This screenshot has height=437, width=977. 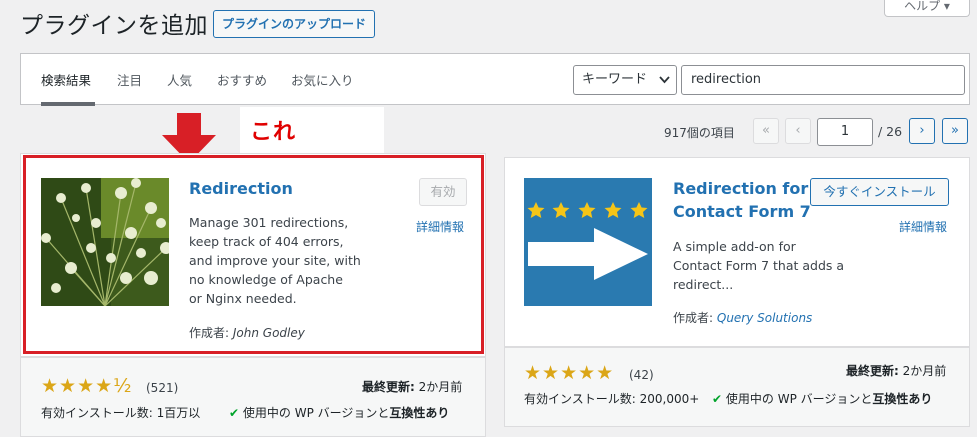 I want to click on rating-count: (42), so click(x=641, y=375).